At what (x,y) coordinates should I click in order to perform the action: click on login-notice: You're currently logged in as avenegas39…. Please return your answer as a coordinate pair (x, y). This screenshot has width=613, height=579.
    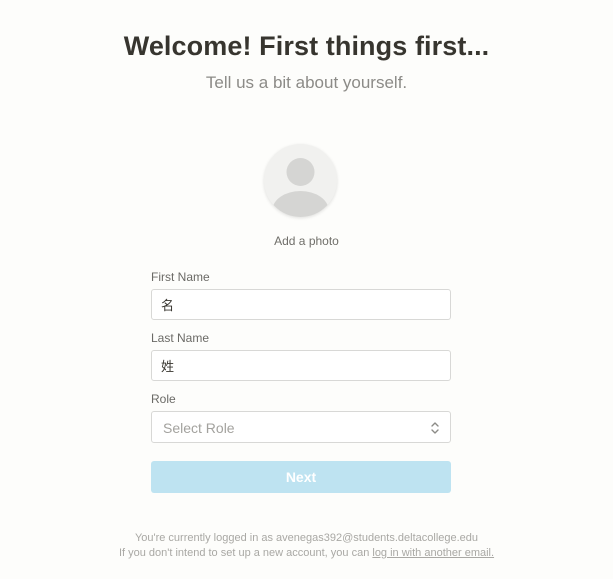
    Looking at the image, I should click on (306, 546).